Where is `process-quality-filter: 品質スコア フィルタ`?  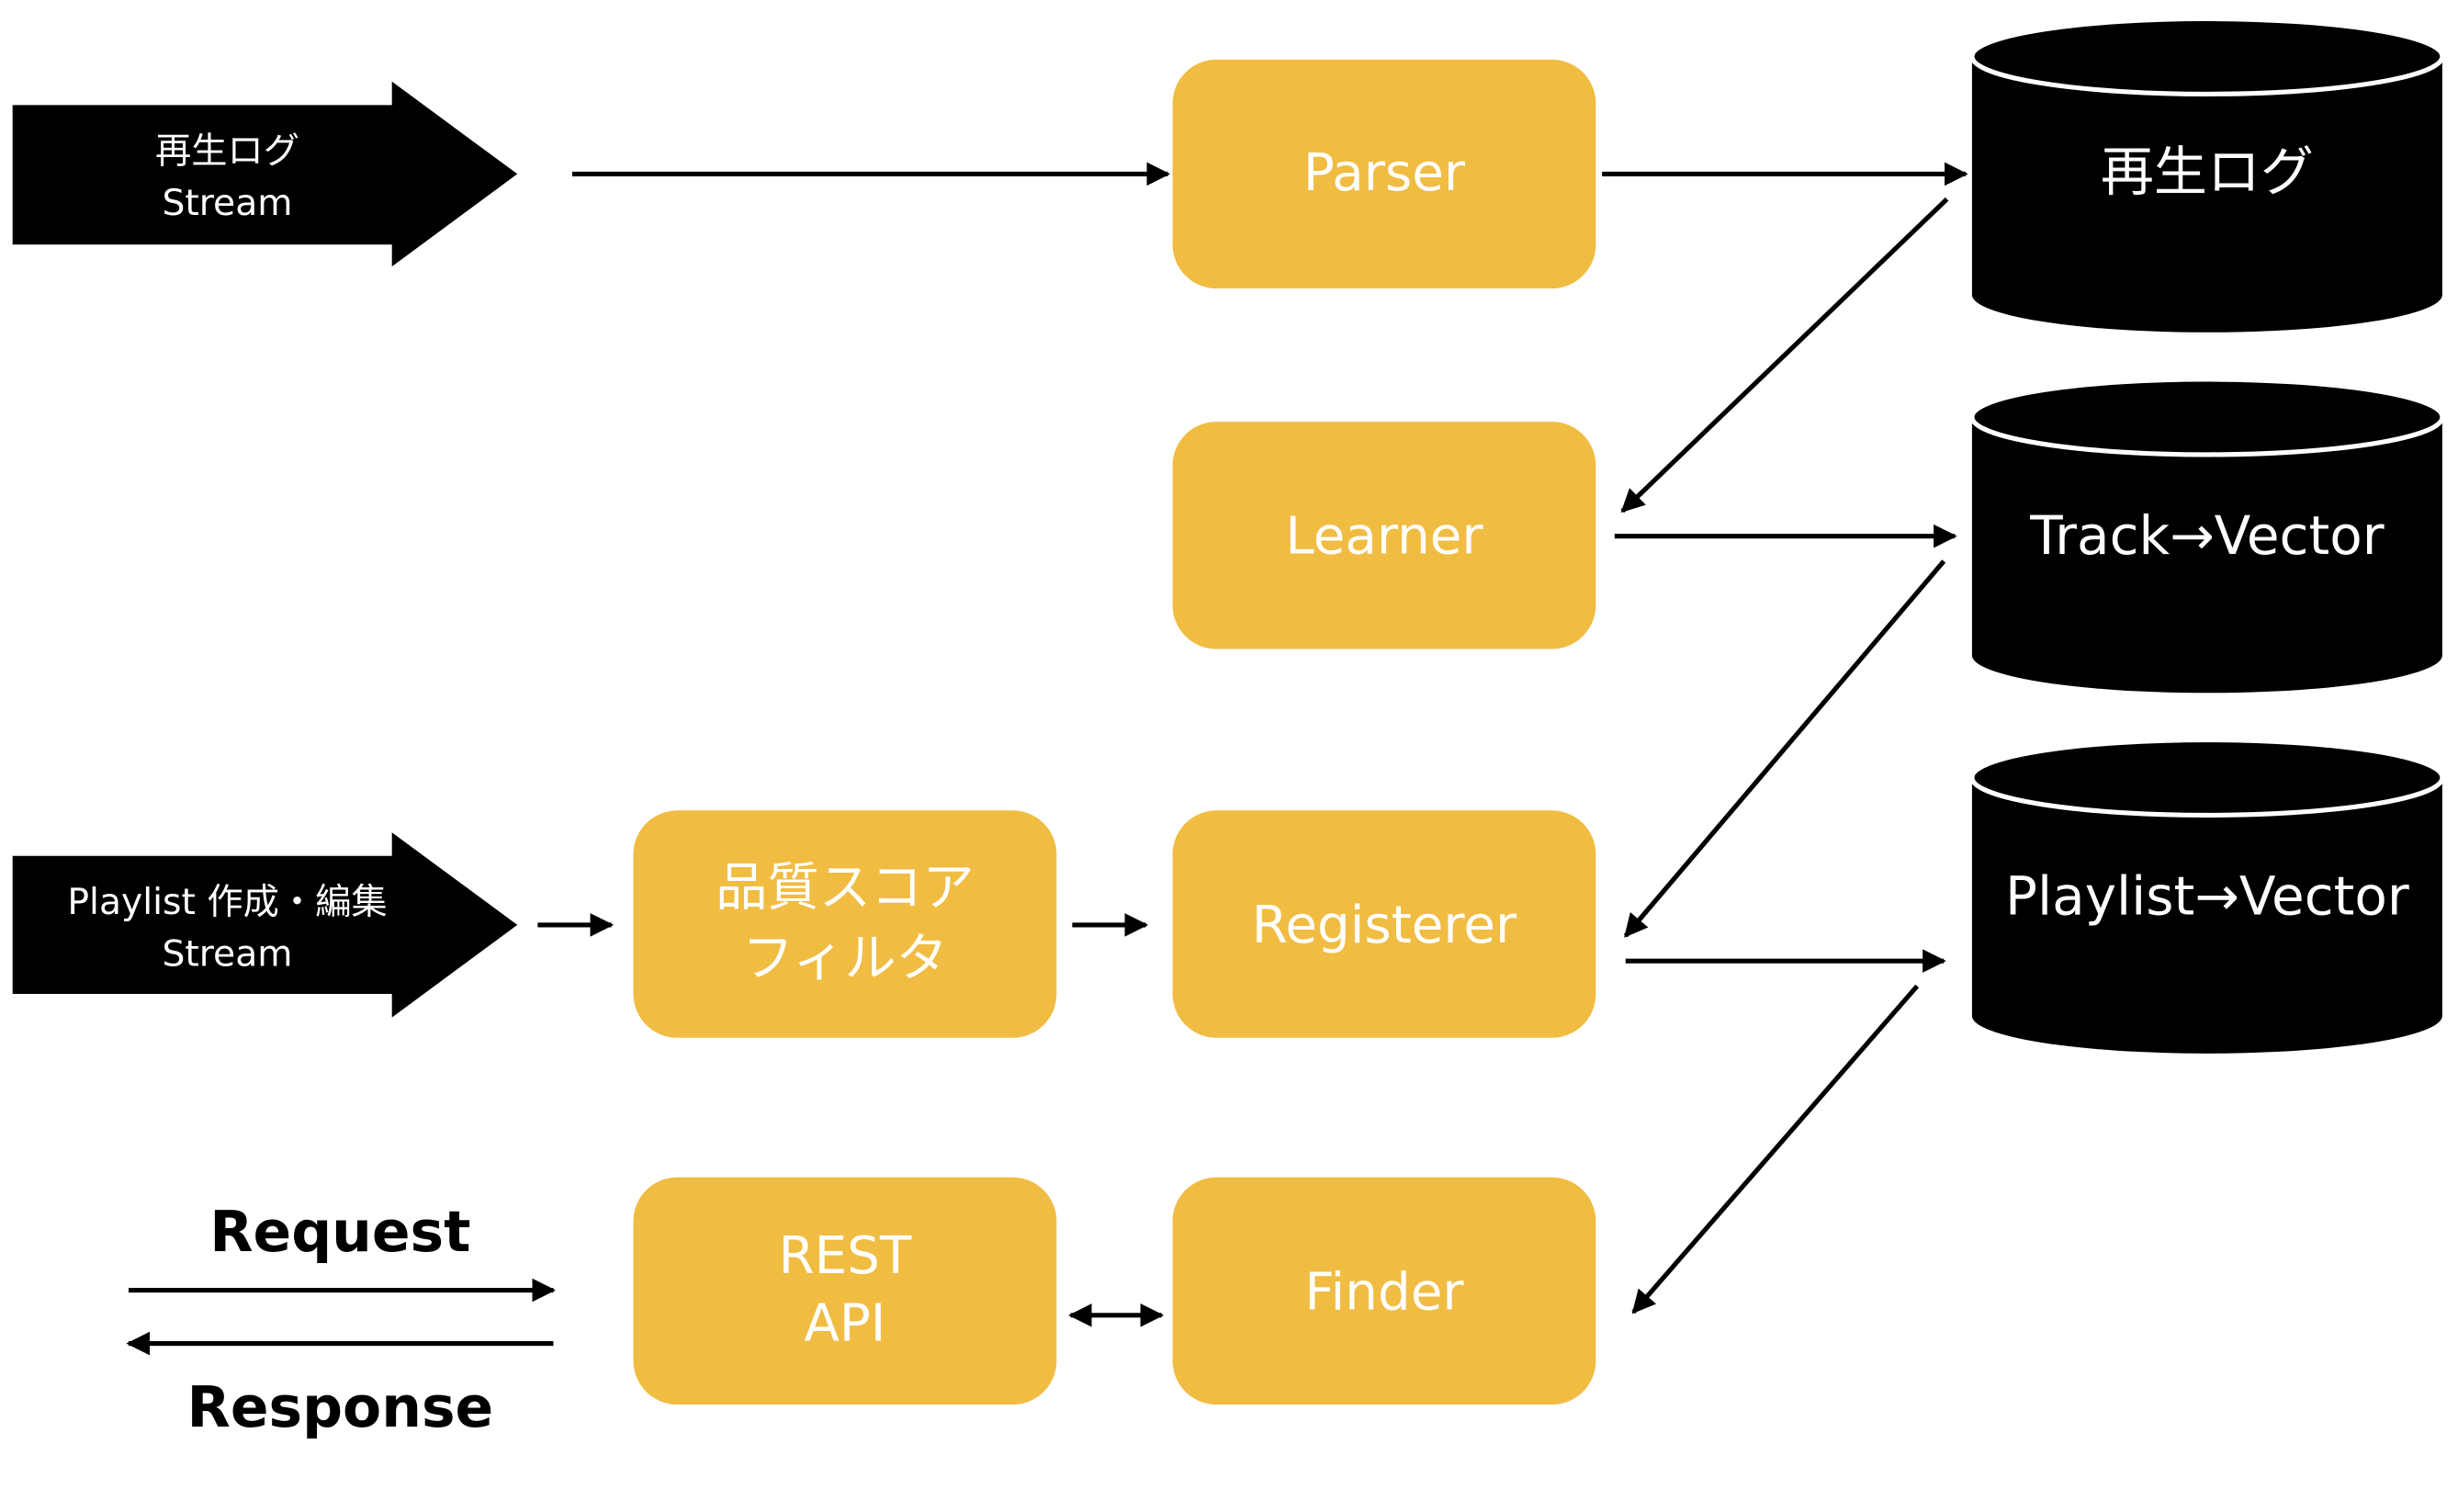
process-quality-filter: 品質スコア フィルタ is located at coordinates (845, 924).